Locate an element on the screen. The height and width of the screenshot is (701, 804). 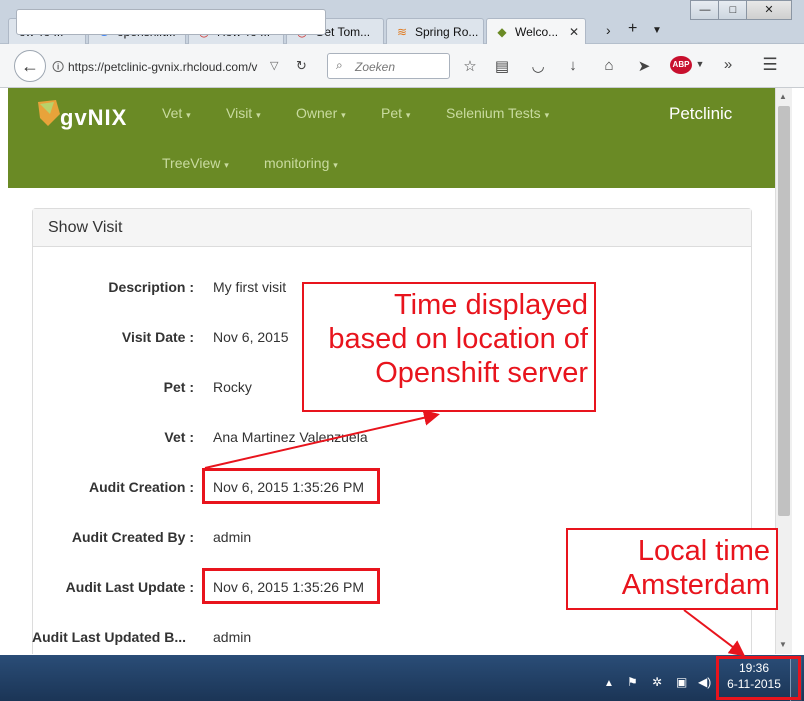
menu-selenium-tests: Selenium Tests ▾ is located at coordinates (497, 113).